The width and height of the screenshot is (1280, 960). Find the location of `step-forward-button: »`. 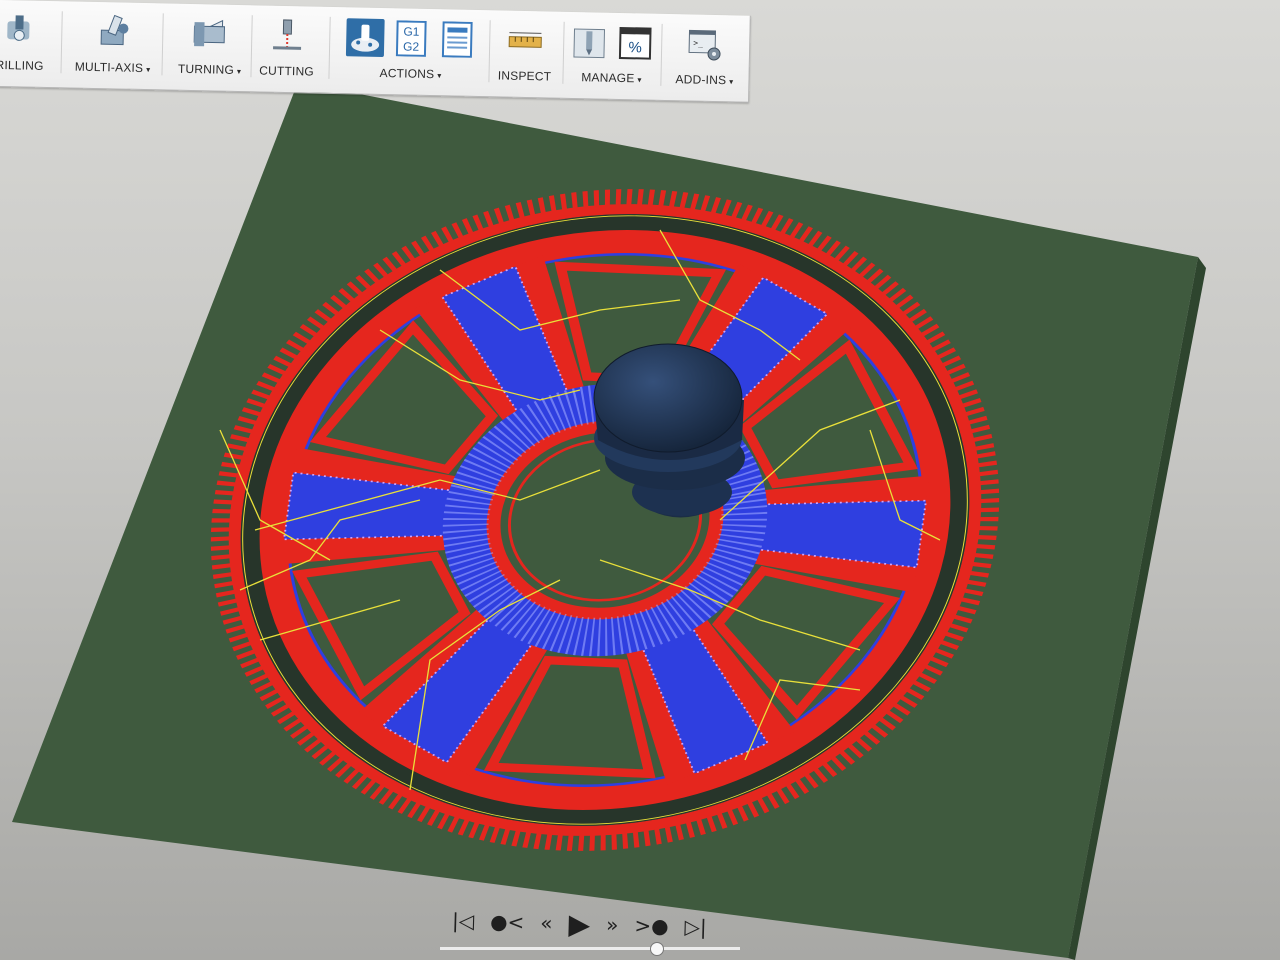

step-forward-button: » is located at coordinates (612, 925).